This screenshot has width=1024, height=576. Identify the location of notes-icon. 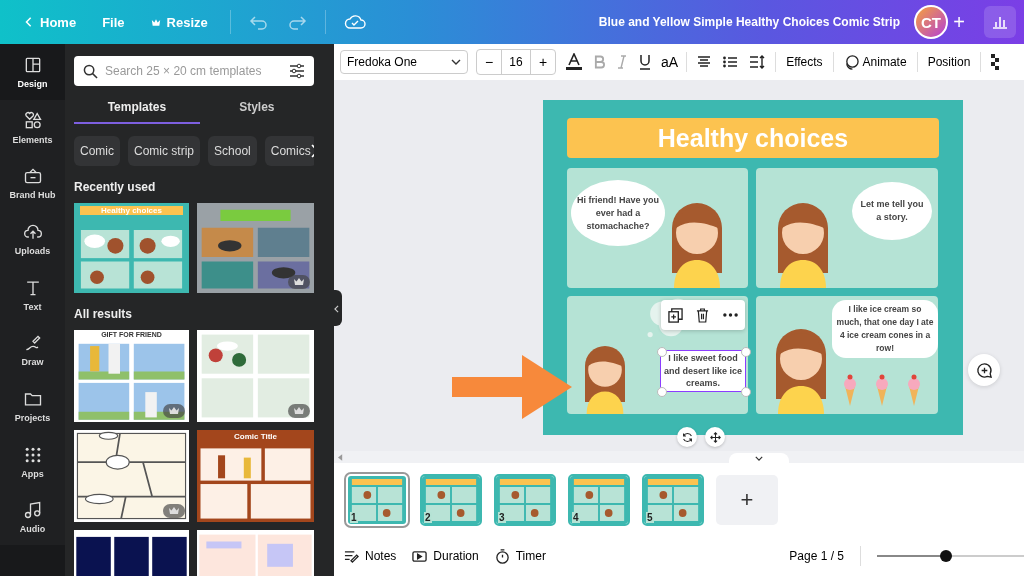
(351, 556).